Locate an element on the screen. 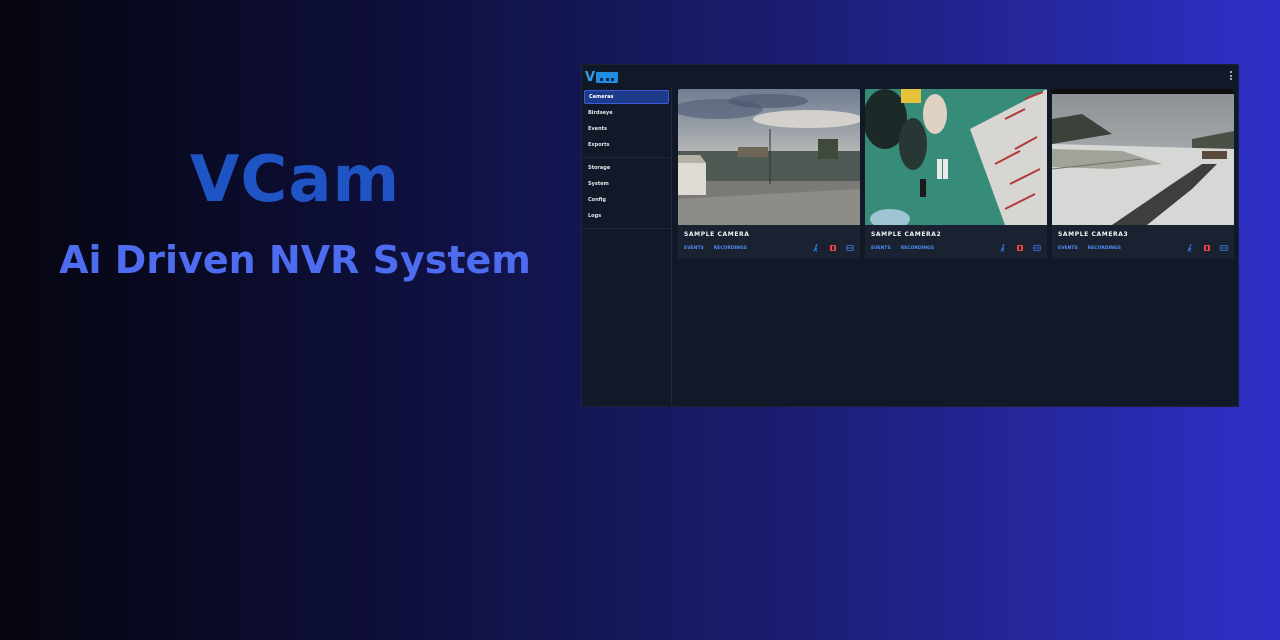 This screenshot has width=1280, height=640. sidebar-item-logs: Logs is located at coordinates (626, 216).